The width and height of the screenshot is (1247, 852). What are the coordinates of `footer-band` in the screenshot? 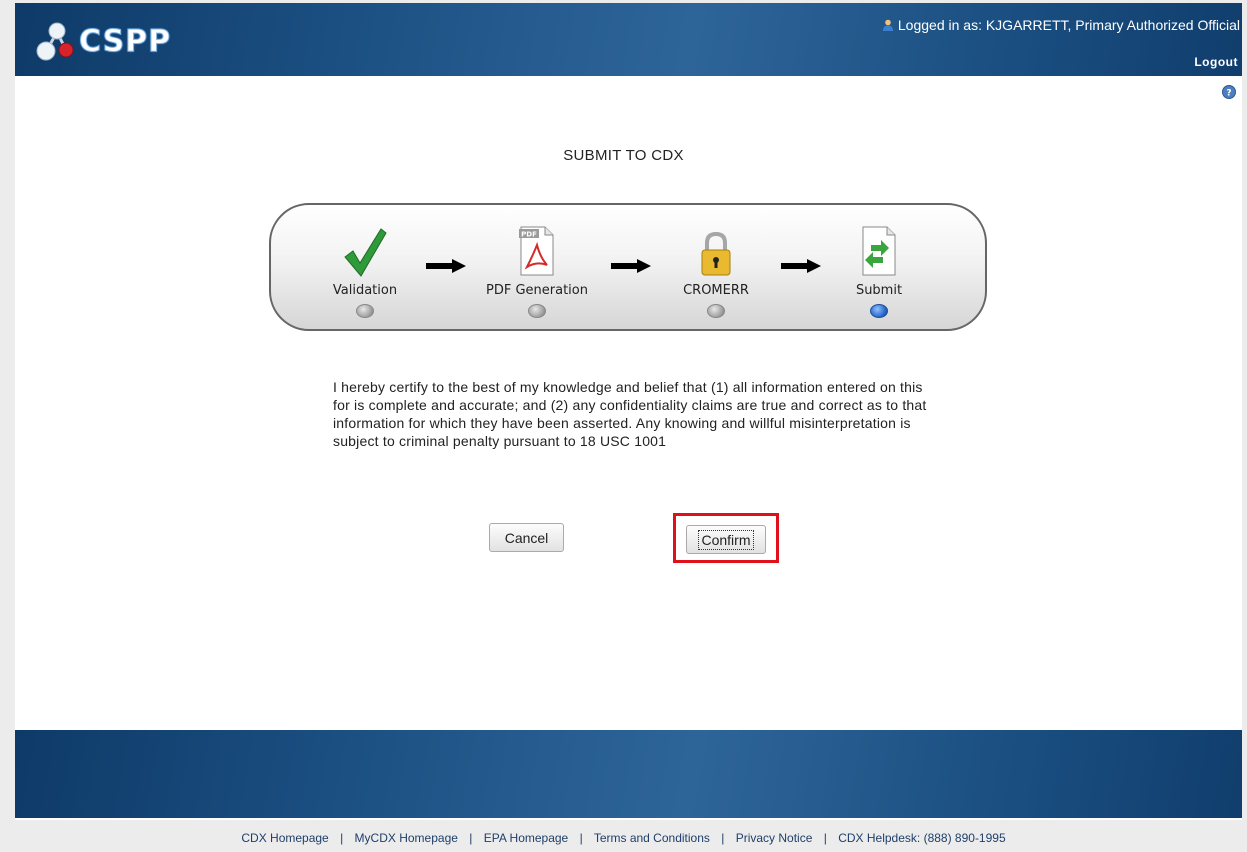 It's located at (628, 774).